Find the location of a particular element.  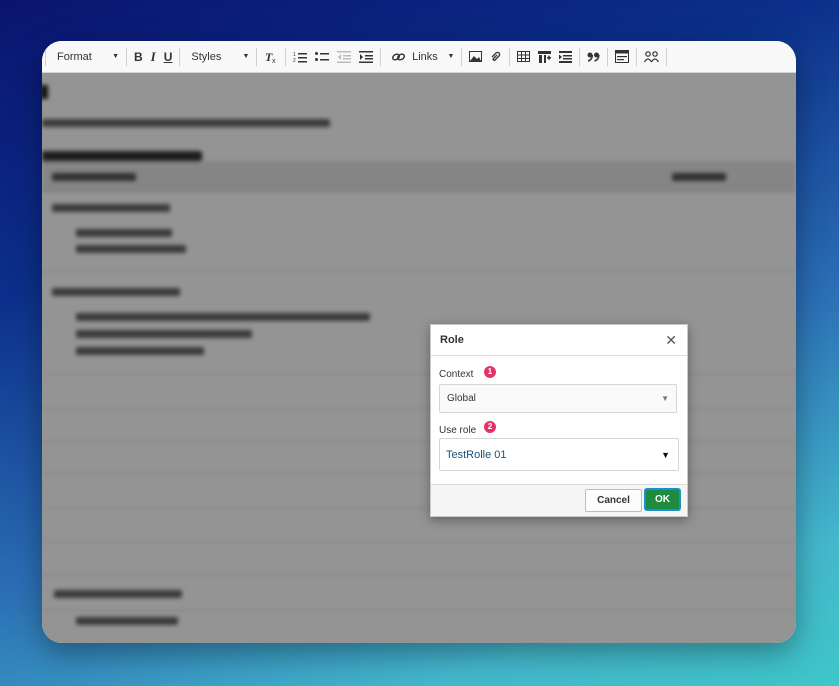

users-icon is located at coordinates (652, 56).